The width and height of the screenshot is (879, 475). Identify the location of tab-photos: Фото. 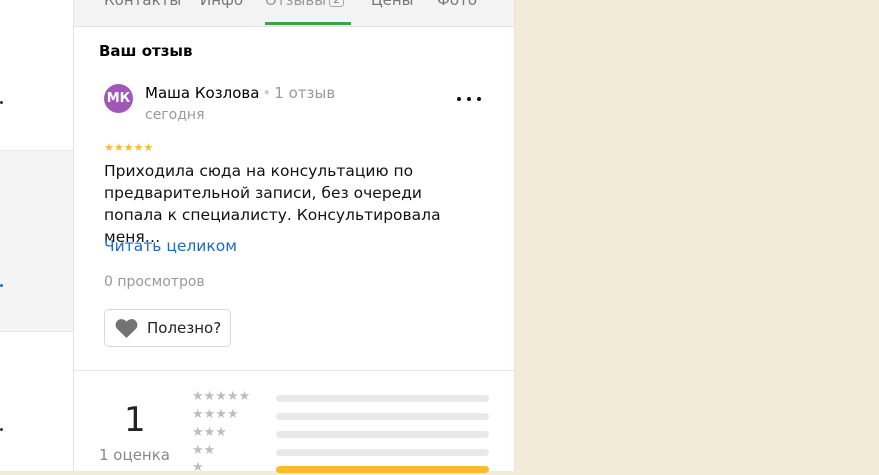
(457, 4).